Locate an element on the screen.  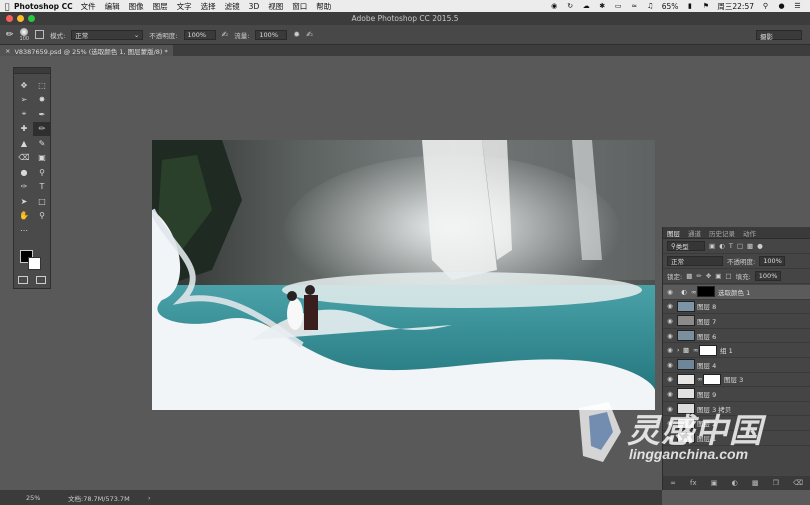
display-icon: ▭ is located at coordinates (618, 6).